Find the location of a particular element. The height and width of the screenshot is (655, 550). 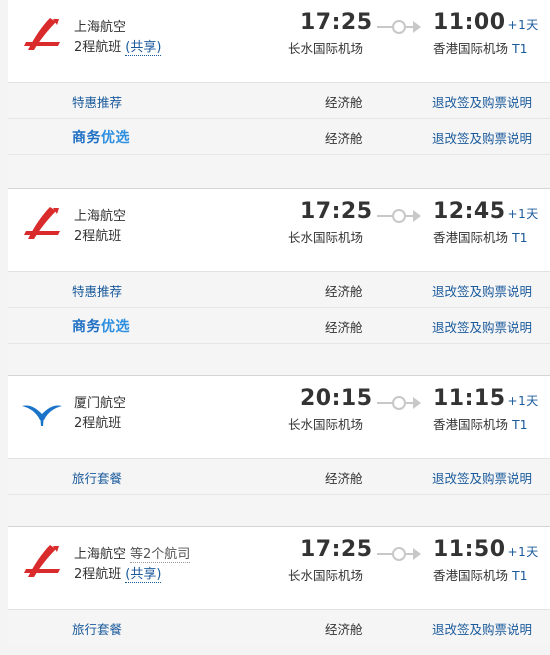

flight-summary: 厦门航空 2程航班 20:15 长水国际机场 11:15 +1天 香港国际机场 T1 is located at coordinates (279, 417).